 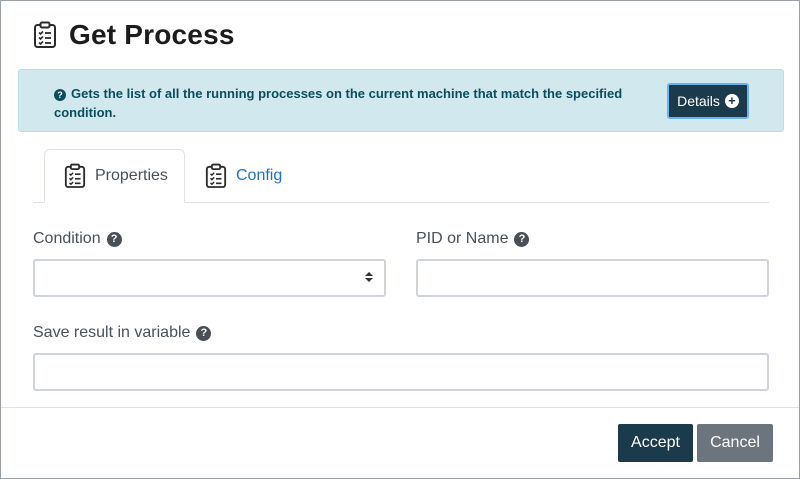 I want to click on pid-label-row: PID or Name ?, so click(x=473, y=239).